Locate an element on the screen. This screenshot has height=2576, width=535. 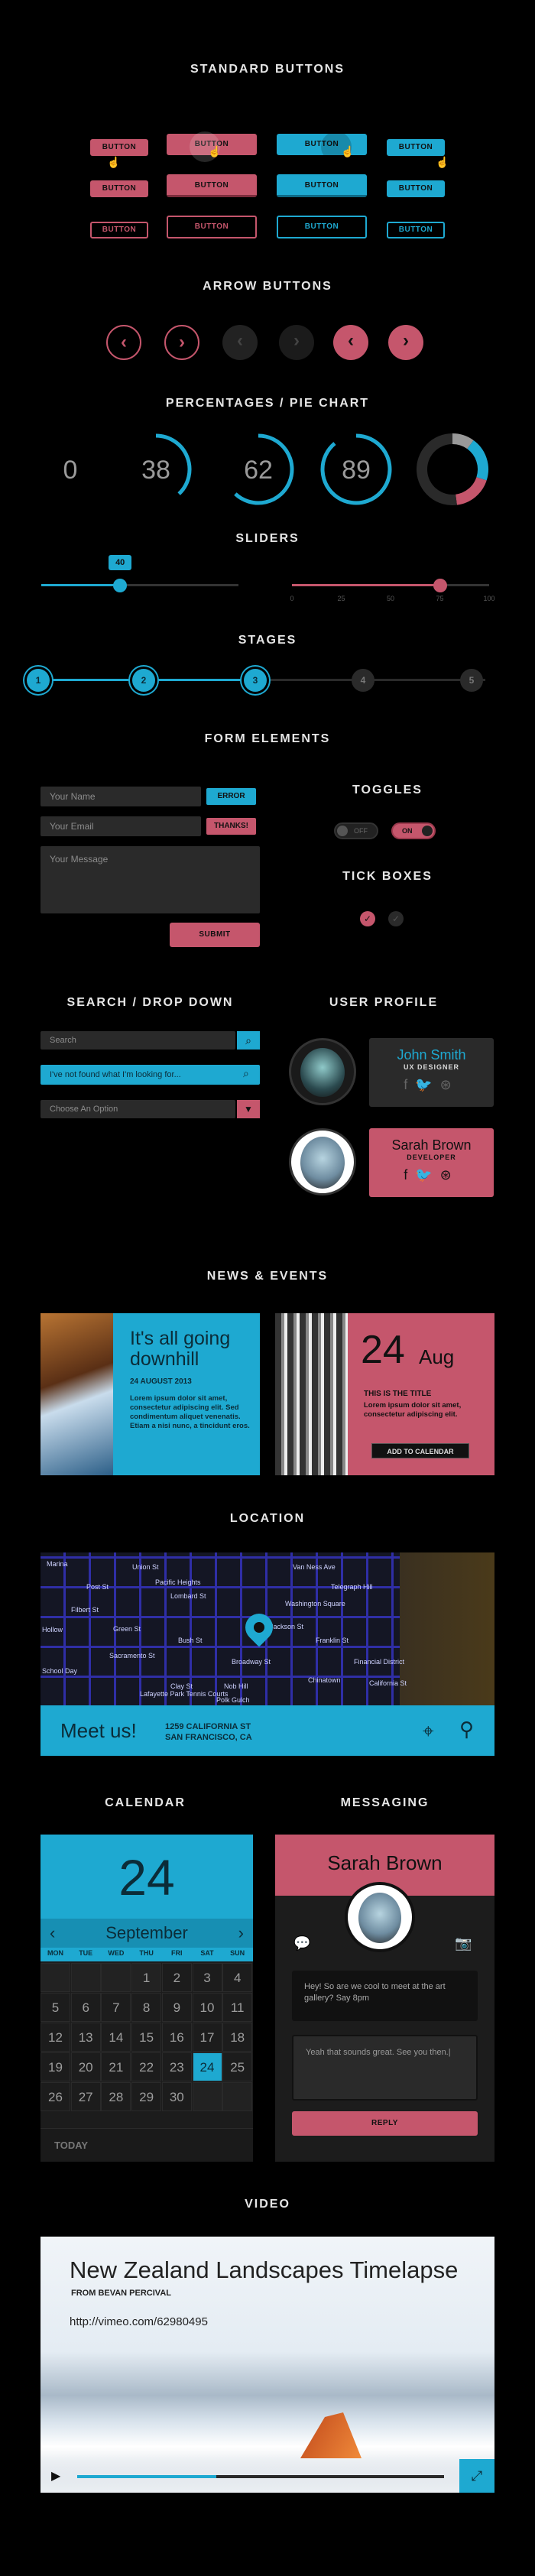
calendar-day-cell: 23 is located at coordinates (176, 2066).